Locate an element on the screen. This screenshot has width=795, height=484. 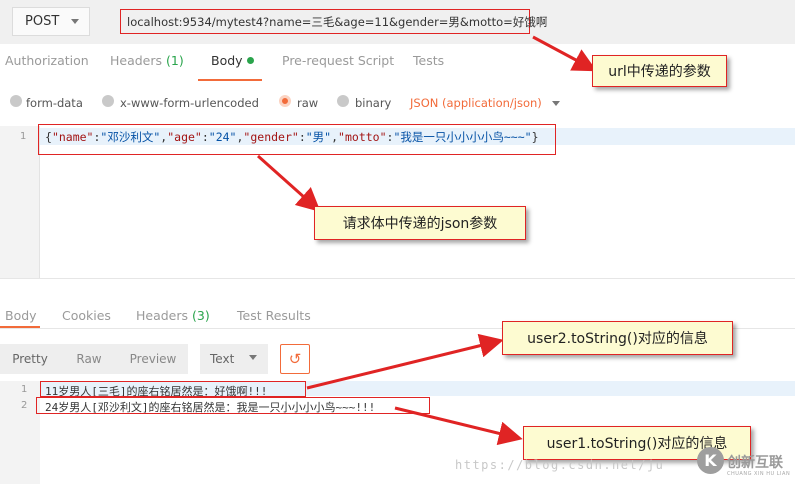
arrow-user1 is located at coordinates (458, 426).